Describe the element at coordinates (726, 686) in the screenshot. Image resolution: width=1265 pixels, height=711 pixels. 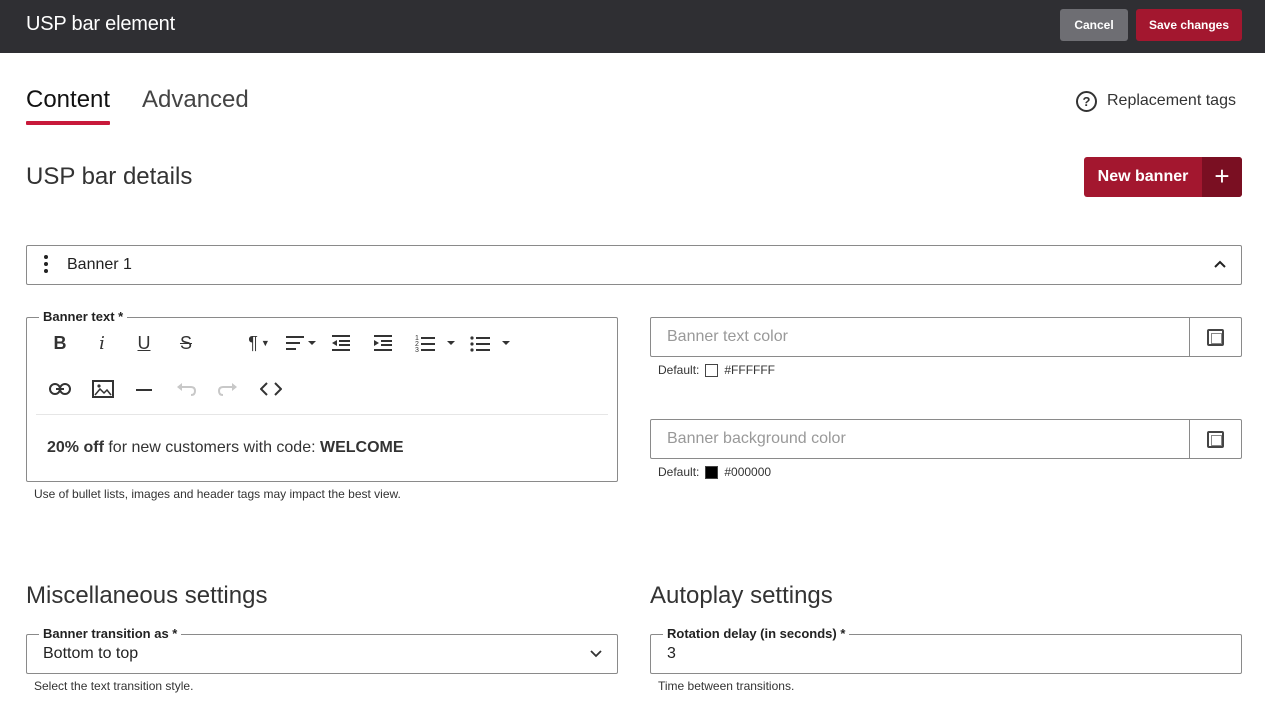
I see `rotation-delay-hint: Time between transitions.` at that location.